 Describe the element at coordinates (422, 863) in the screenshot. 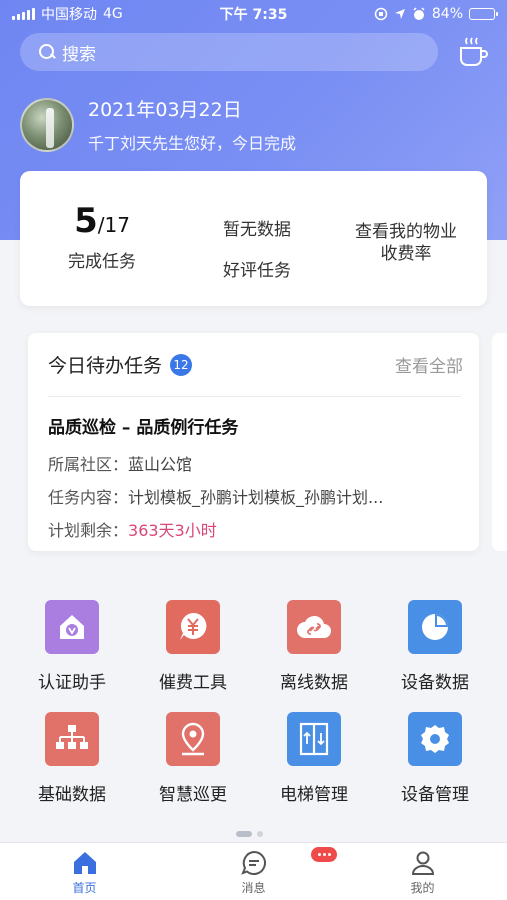

I see `user-icon` at that location.